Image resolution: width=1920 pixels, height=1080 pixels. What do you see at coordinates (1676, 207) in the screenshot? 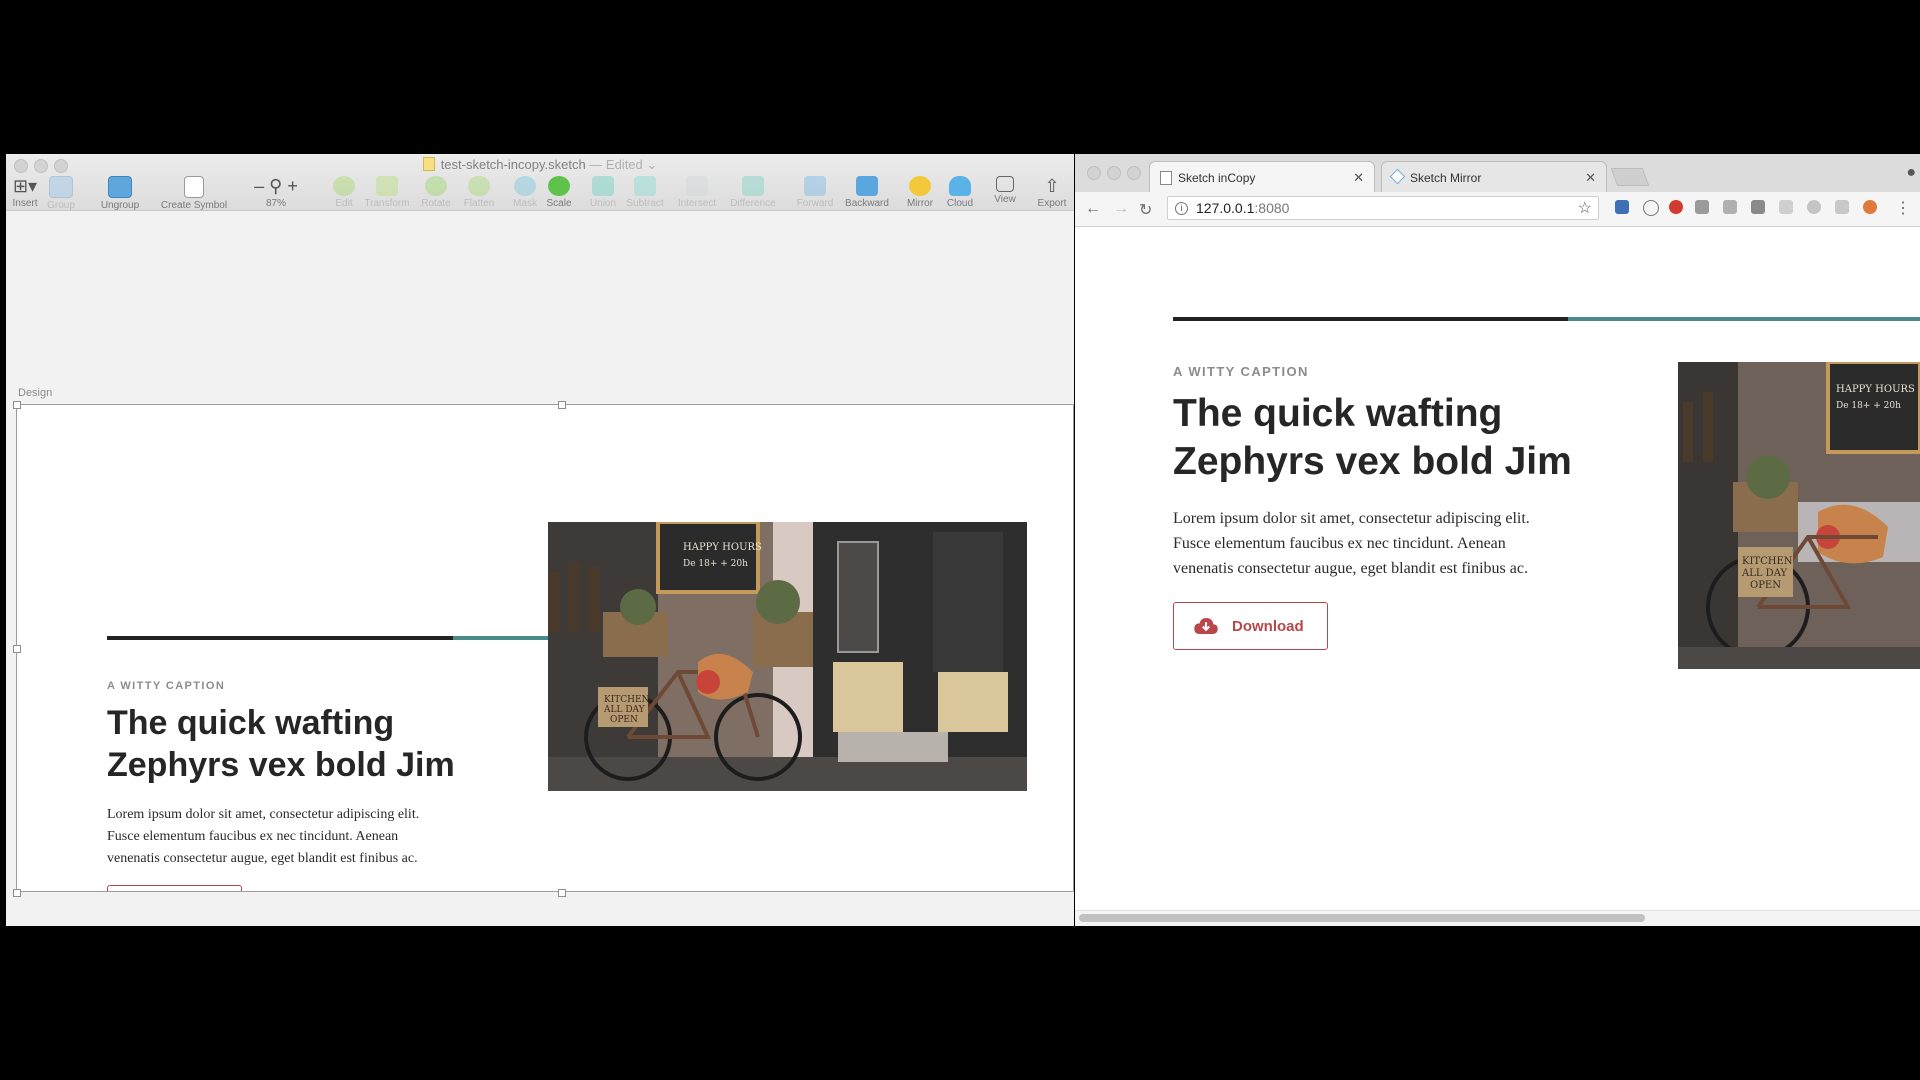
I see `extension-icon-opera` at bounding box center [1676, 207].